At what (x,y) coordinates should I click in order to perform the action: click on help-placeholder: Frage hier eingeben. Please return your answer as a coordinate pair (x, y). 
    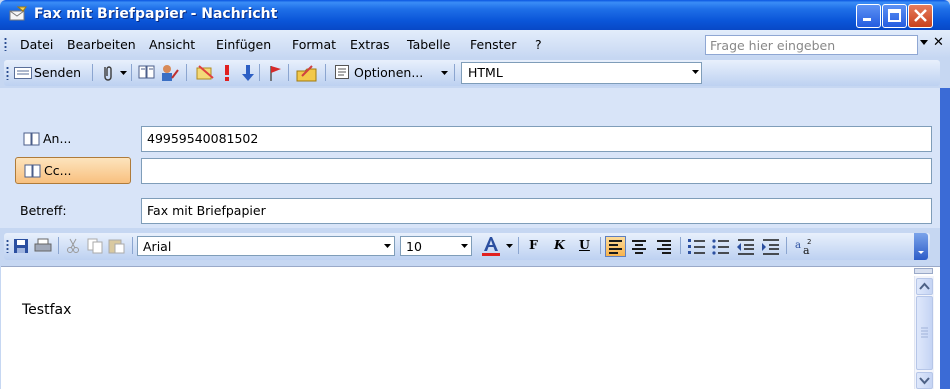
    Looking at the image, I should click on (773, 45).